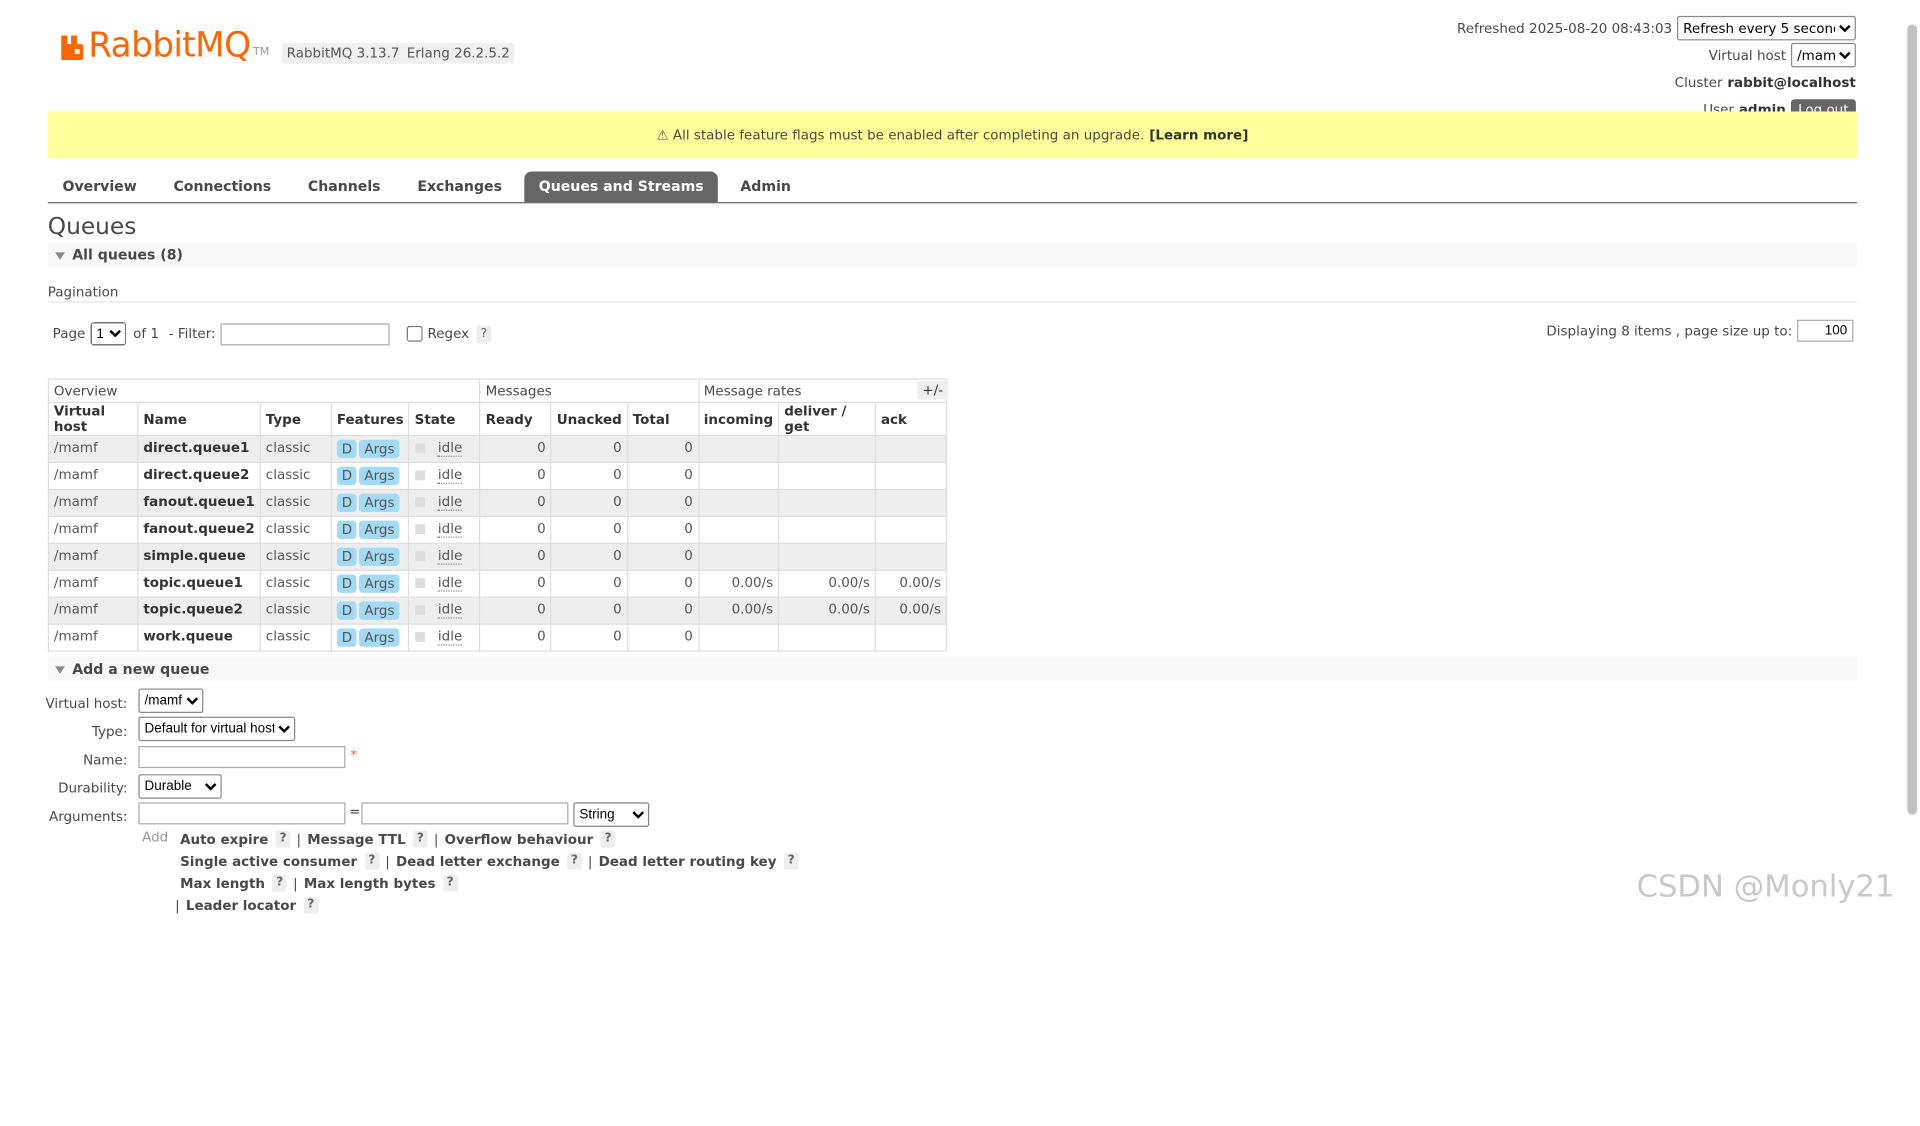  Describe the element at coordinates (688, 861) in the screenshot. I see `arg-dead-letter-routing-key: Dead letter routing key` at that location.